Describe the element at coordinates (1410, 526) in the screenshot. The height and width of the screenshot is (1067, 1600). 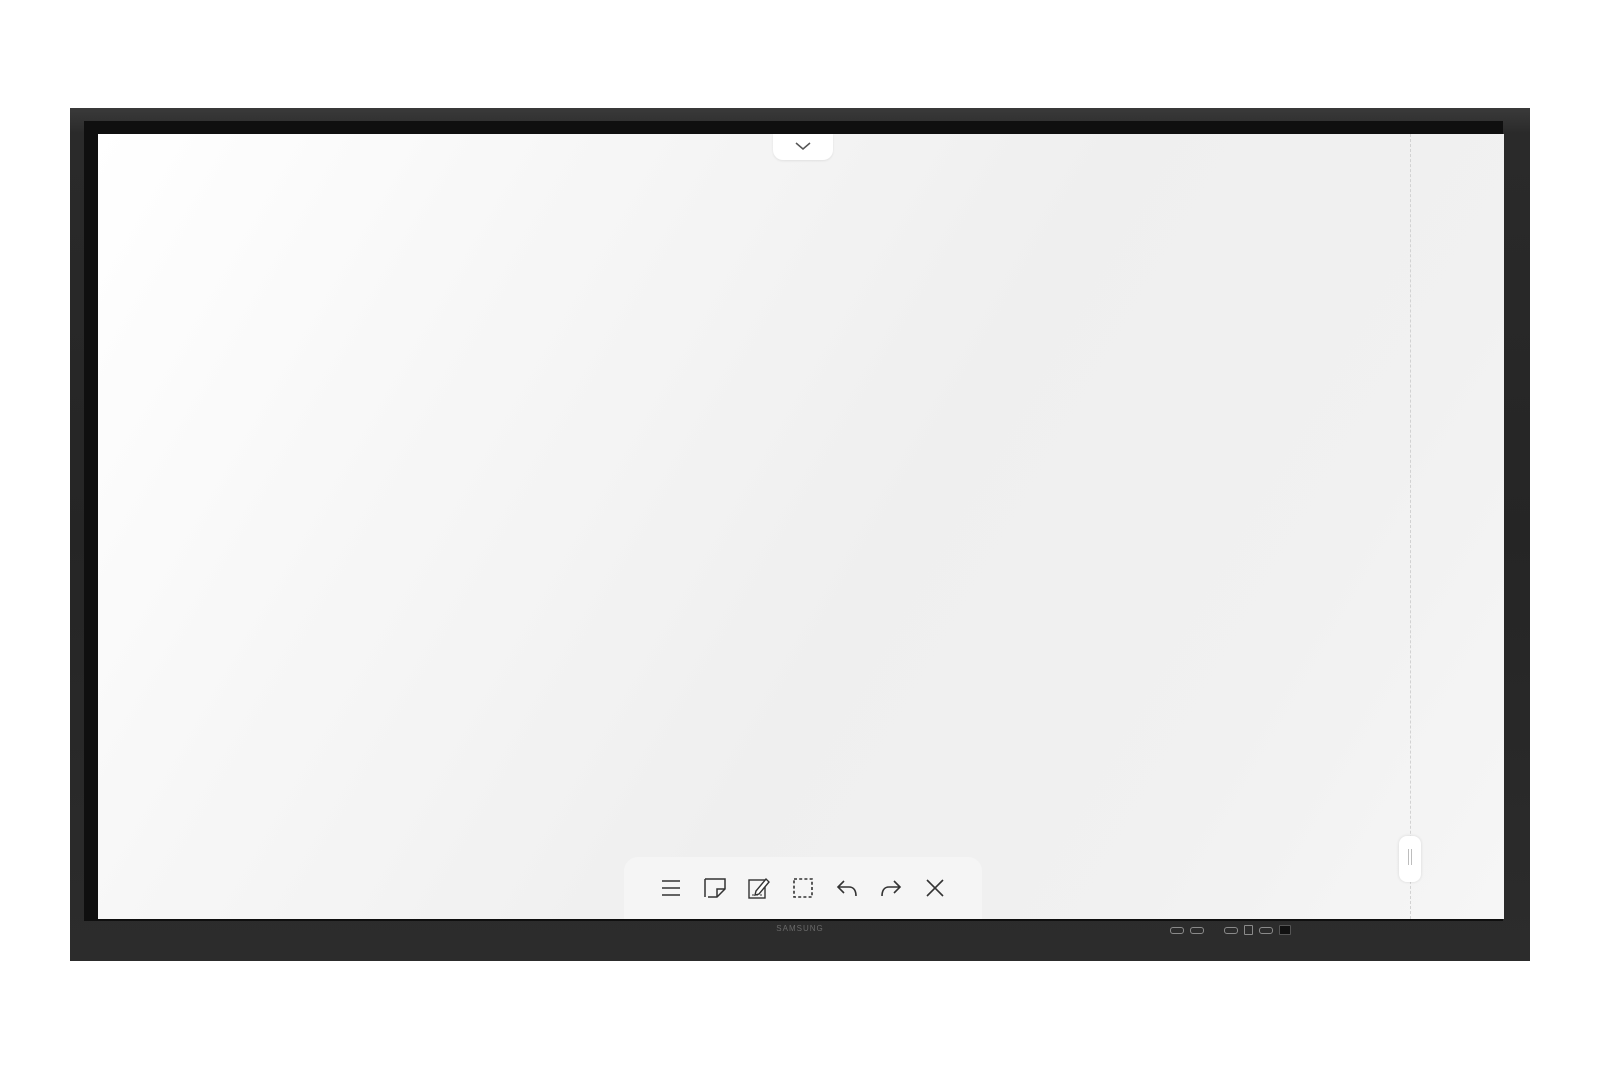
I see `page-divider-line` at that location.